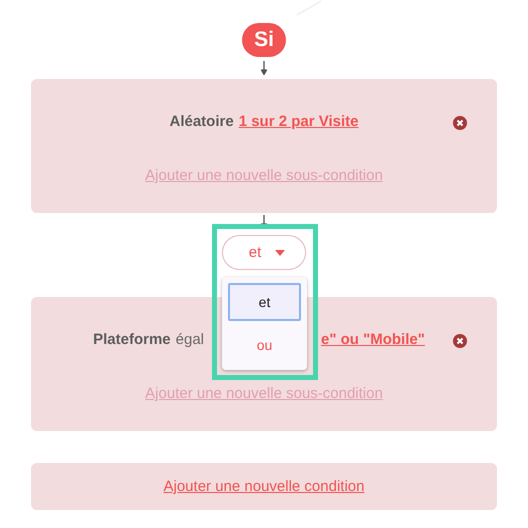 The width and height of the screenshot is (528, 528). Describe the element at coordinates (264, 40) in the screenshot. I see `if-badge: Si` at that location.